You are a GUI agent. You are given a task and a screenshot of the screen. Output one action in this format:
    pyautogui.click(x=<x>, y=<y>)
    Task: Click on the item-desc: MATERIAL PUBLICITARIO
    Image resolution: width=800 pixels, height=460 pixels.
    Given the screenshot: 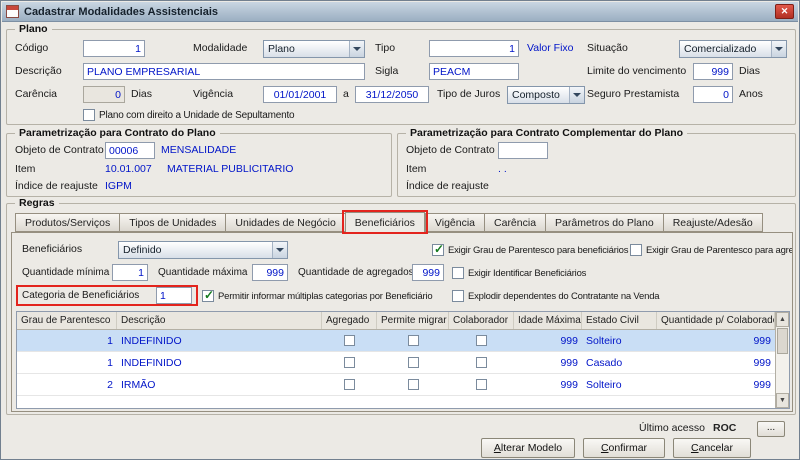 What is the action you would take?
    pyautogui.click(x=230, y=169)
    